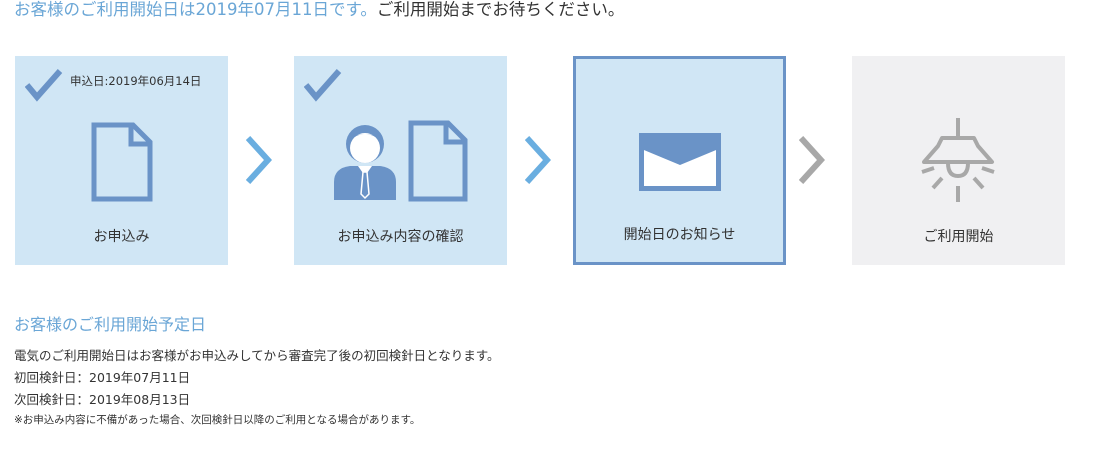 This screenshot has height=454, width=1099. Describe the element at coordinates (400, 237) in the screenshot. I see `step-label: お申込み内容の確認` at that location.